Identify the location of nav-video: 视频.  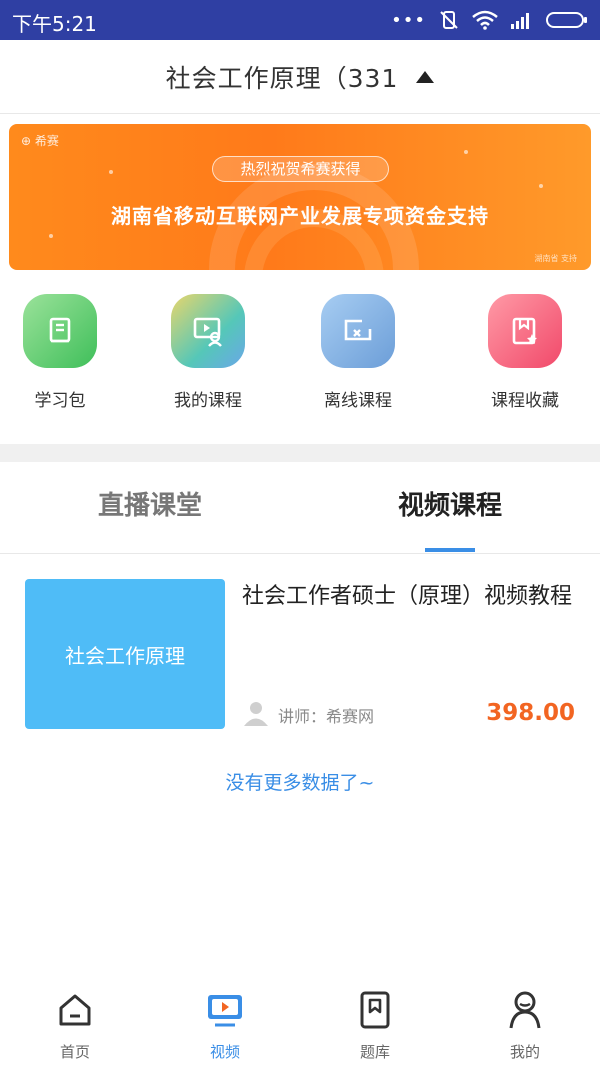
(225, 1025).